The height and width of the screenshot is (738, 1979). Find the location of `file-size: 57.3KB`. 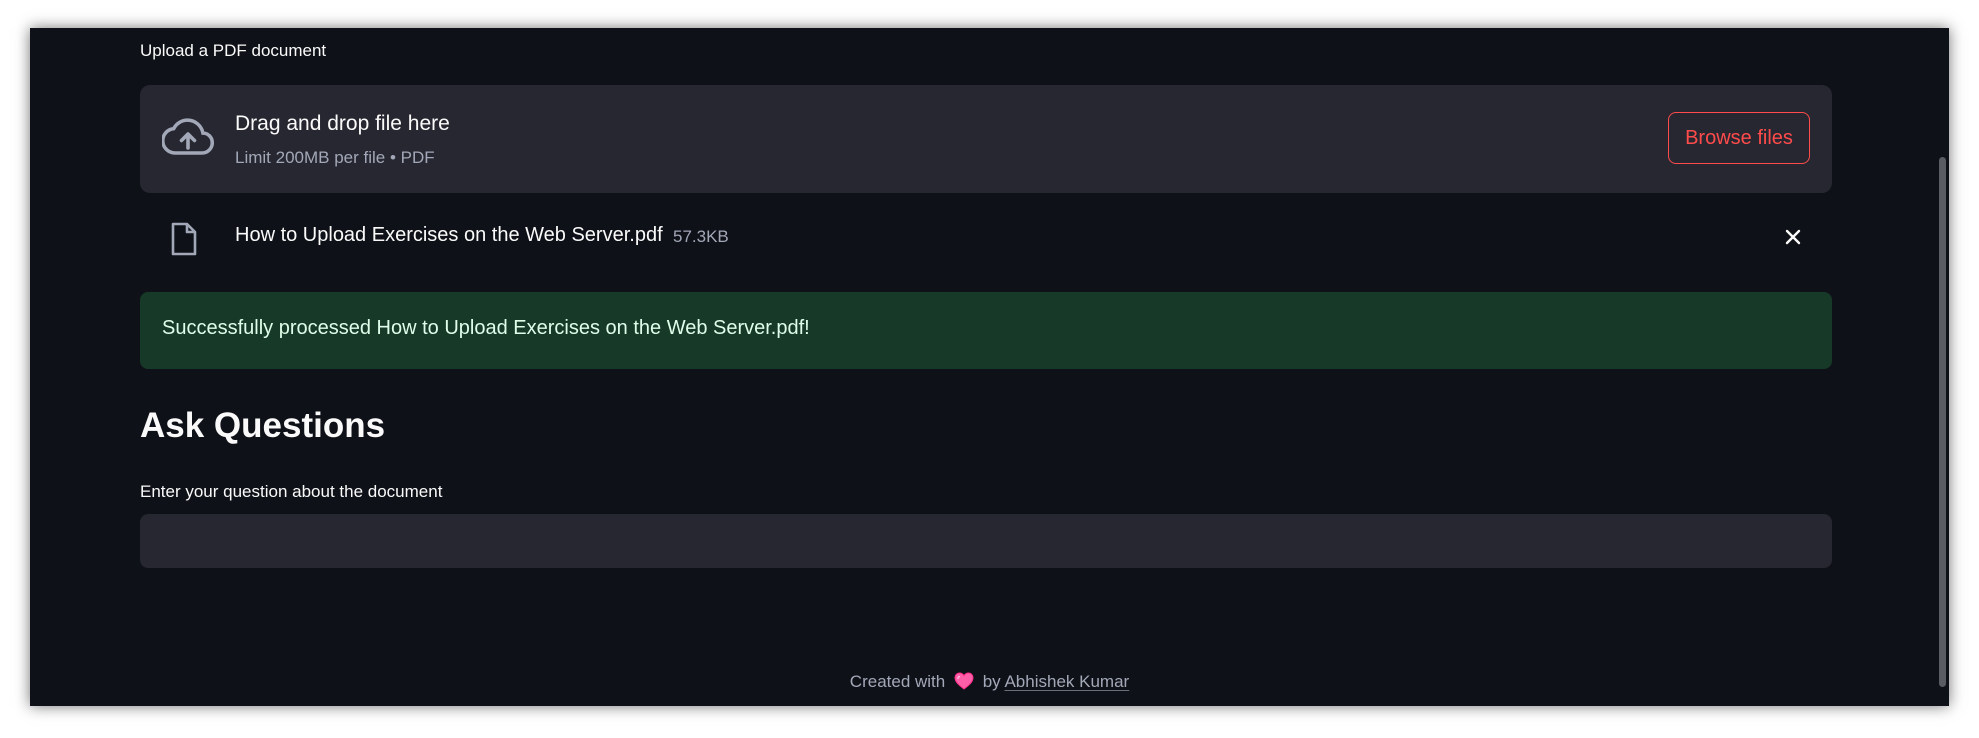

file-size: 57.3KB is located at coordinates (701, 236).